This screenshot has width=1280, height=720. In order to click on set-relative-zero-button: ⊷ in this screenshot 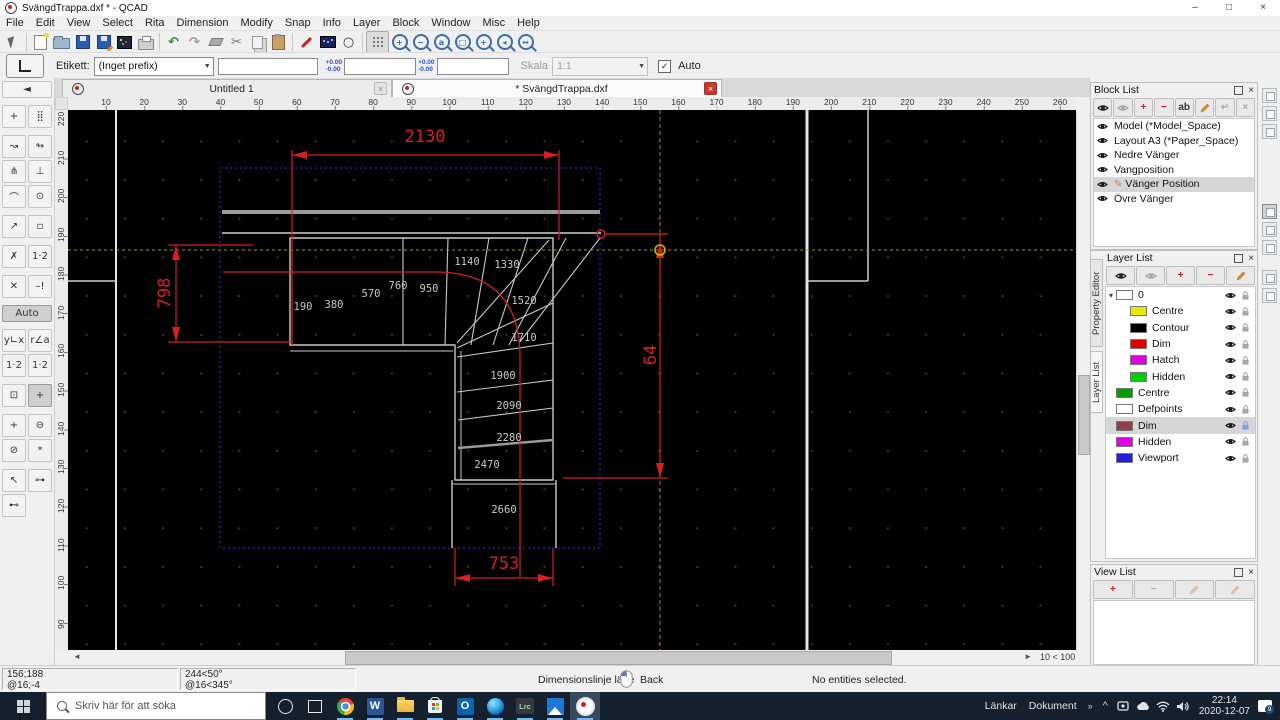, I will do `click(14, 505)`.